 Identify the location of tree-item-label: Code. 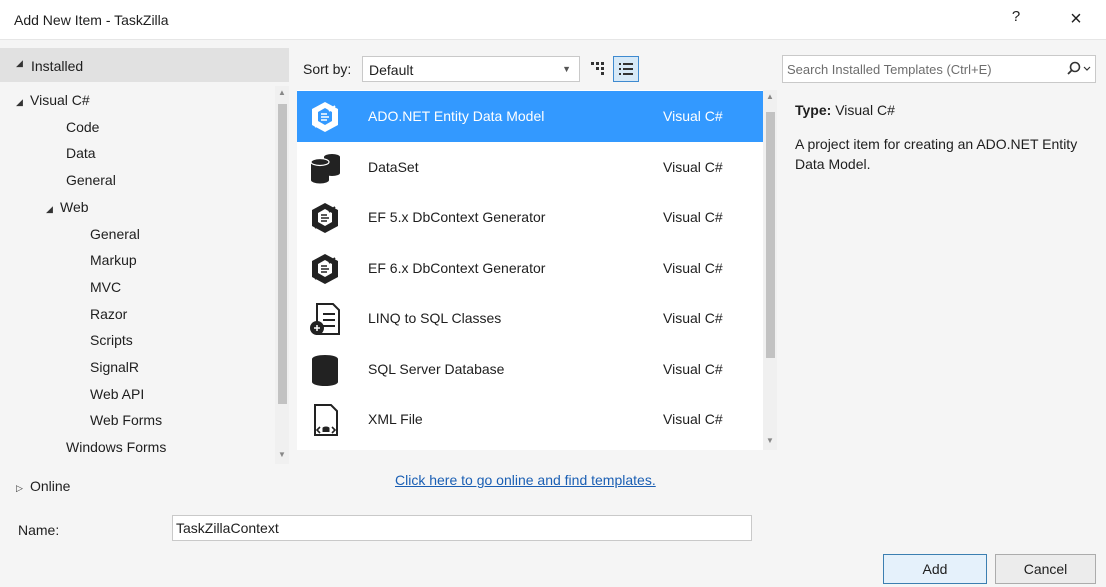
(83, 126).